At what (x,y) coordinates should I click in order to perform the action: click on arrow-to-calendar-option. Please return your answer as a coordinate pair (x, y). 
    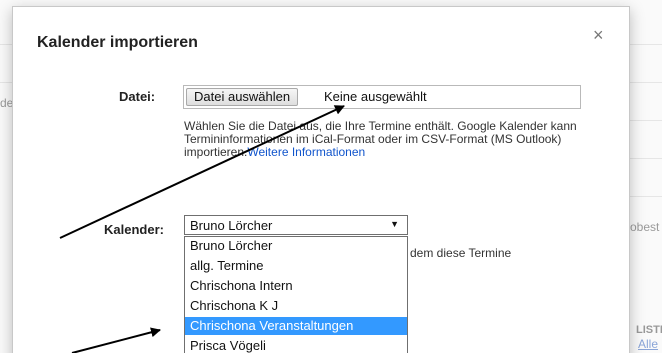
    Looking at the image, I should click on (116, 340).